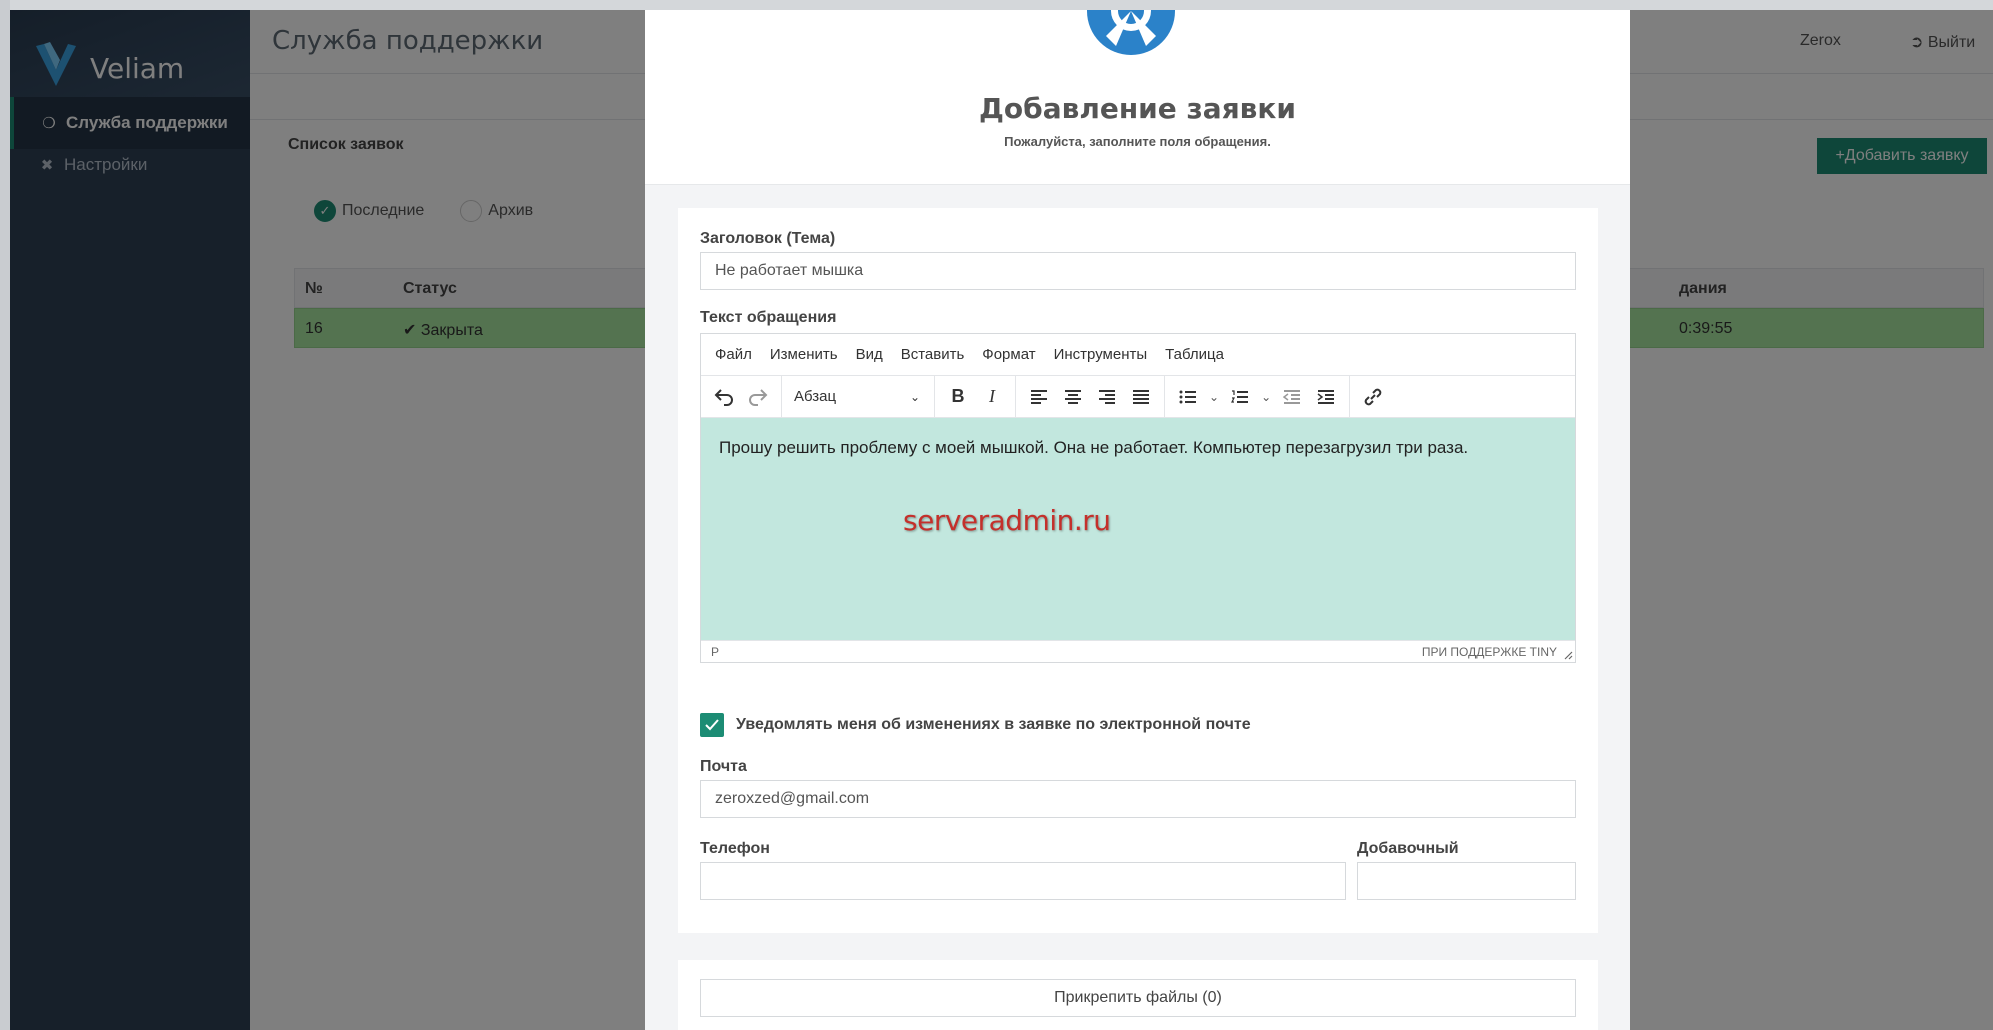 The height and width of the screenshot is (1030, 1993). Describe the element at coordinates (1131, 32) in the screenshot. I see `lifebuoy-icon` at that location.